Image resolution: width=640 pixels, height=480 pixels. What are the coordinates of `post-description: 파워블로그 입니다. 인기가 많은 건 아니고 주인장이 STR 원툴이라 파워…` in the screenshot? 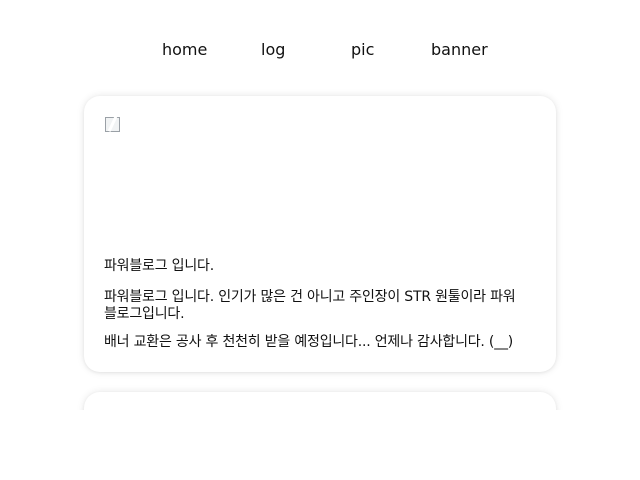 It's located at (310, 305).